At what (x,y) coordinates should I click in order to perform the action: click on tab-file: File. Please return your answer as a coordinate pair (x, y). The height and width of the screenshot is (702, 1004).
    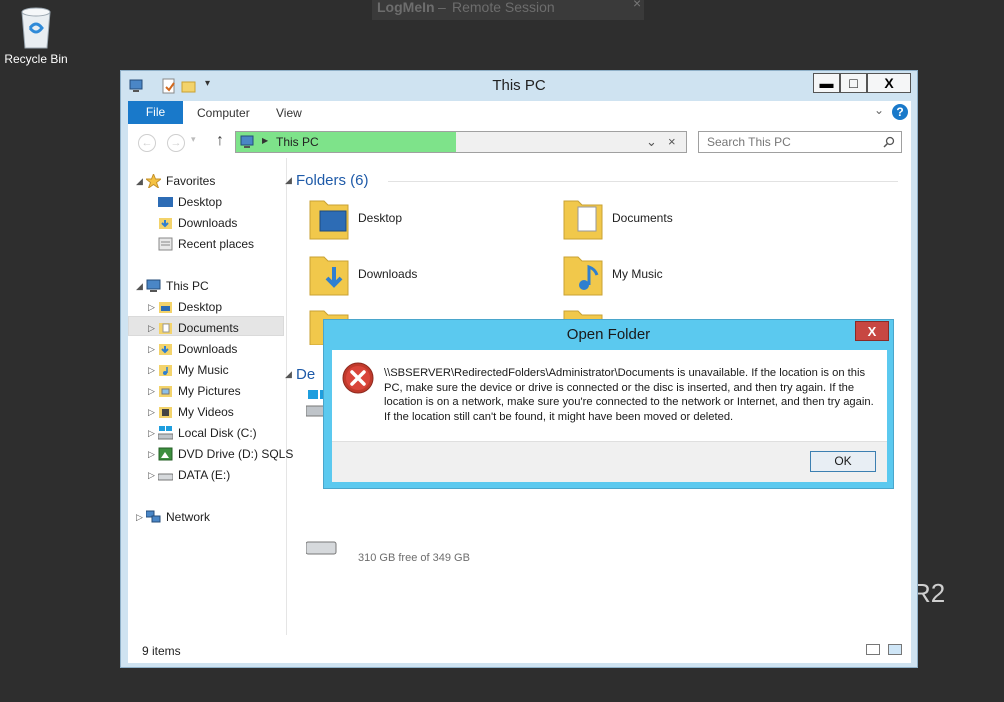
    Looking at the image, I should click on (155, 112).